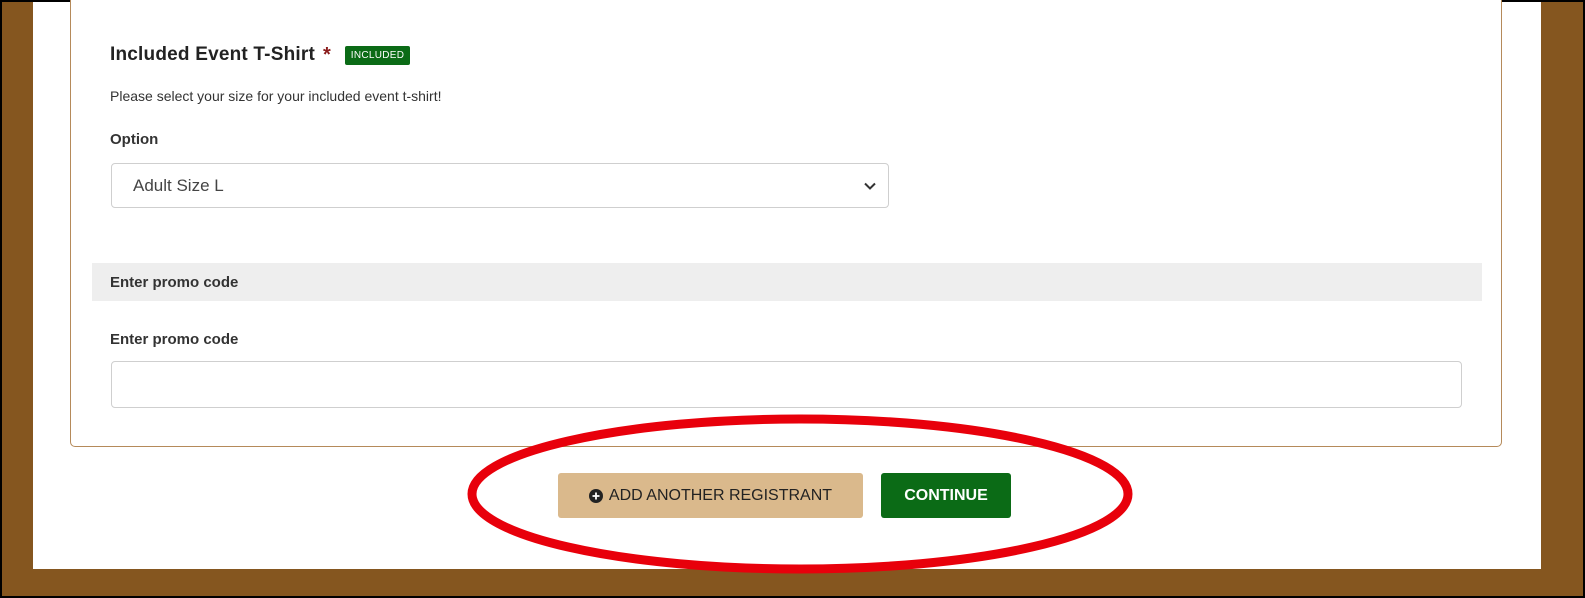  I want to click on chevron-down-icon, so click(870, 186).